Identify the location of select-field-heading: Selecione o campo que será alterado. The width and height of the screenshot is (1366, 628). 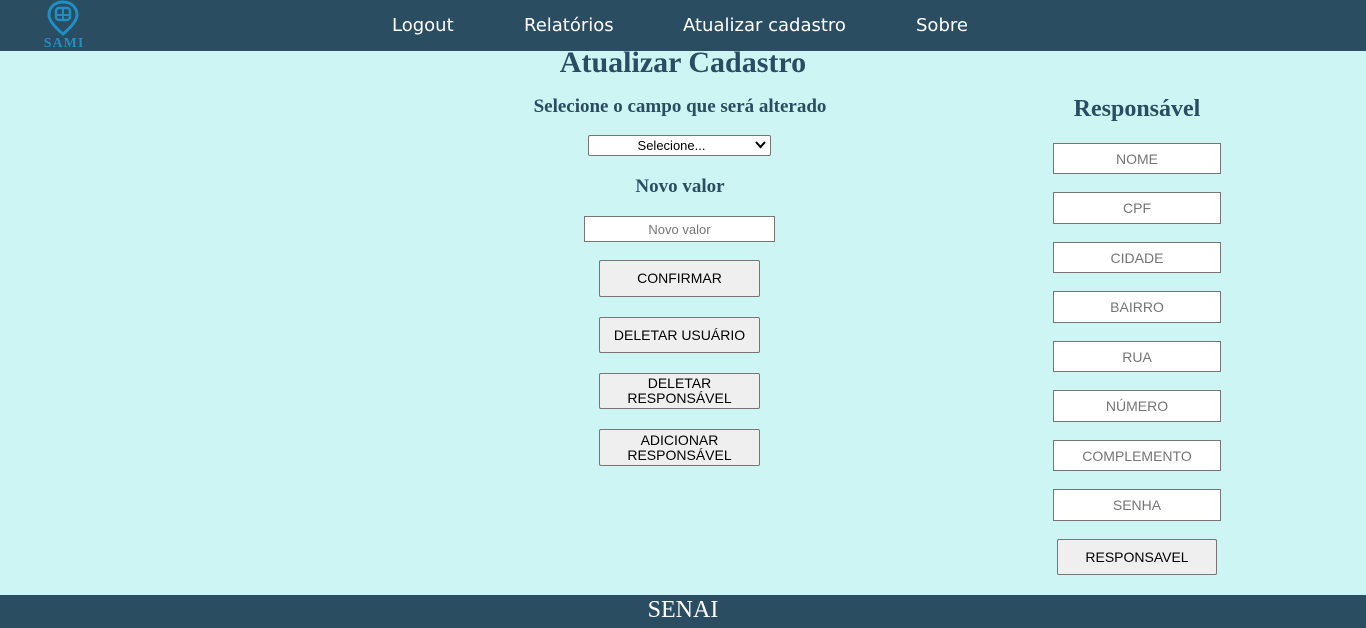
(680, 106).